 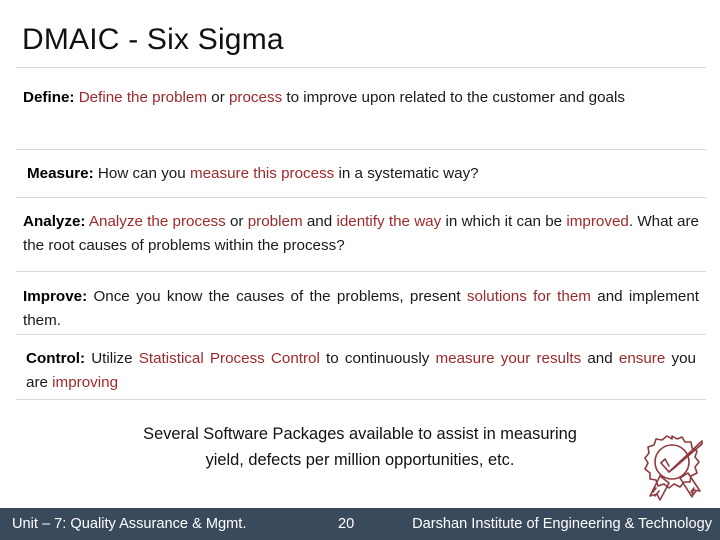 I want to click on section-define-run-1: or, so click(x=218, y=97).